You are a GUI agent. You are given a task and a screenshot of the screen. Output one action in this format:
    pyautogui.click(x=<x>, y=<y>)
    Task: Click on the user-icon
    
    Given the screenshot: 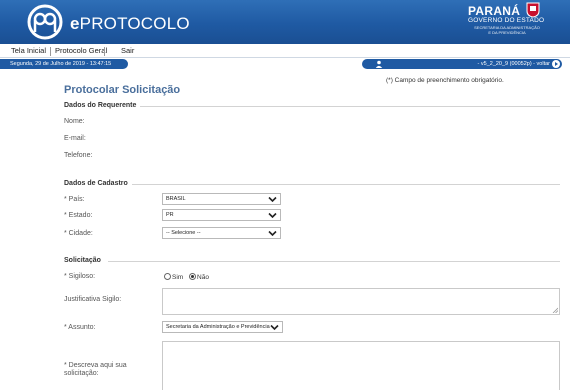 What is the action you would take?
    pyautogui.click(x=379, y=64)
    